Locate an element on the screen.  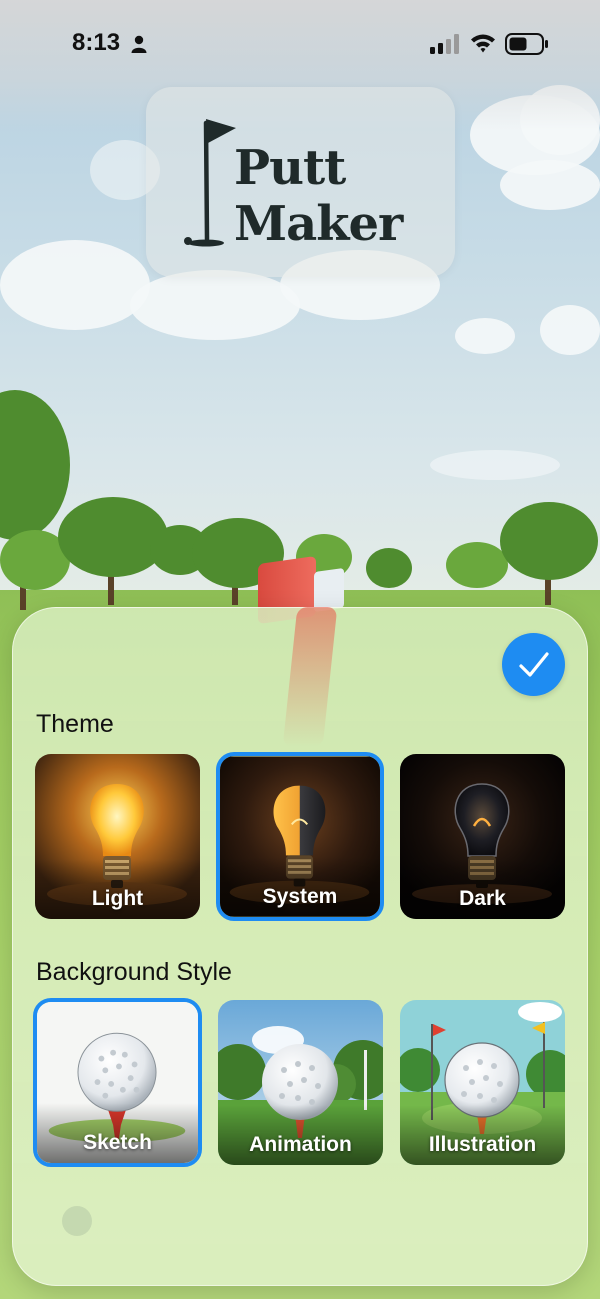
logo-line-2: Maker is located at coordinates (318, 224).